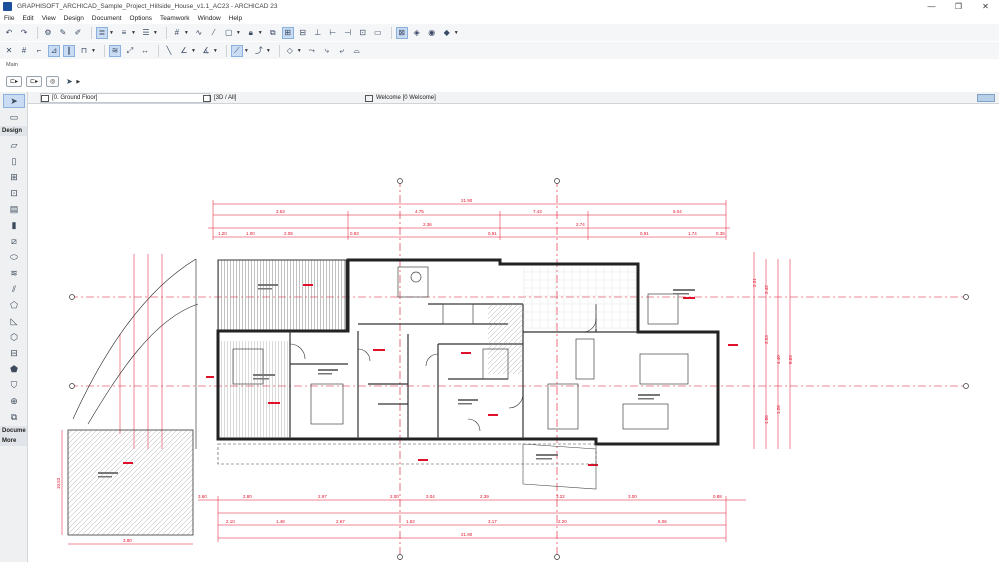 The height and width of the screenshot is (562, 999). What do you see at coordinates (145, 51) in the screenshot?
I see `distance-icon: ↔` at bounding box center [145, 51].